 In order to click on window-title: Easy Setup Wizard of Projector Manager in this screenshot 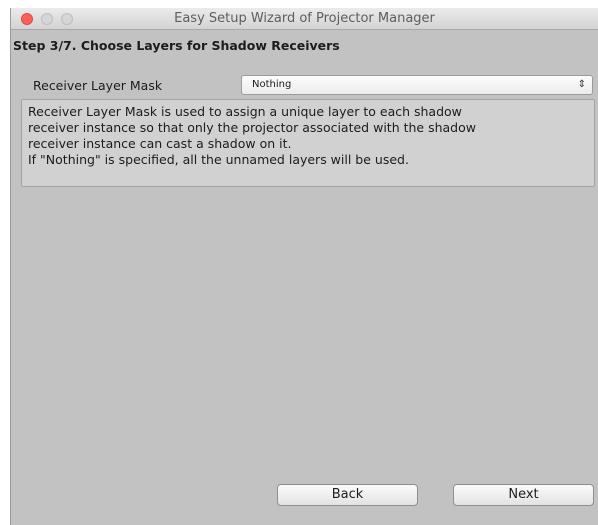, I will do `click(304, 18)`.